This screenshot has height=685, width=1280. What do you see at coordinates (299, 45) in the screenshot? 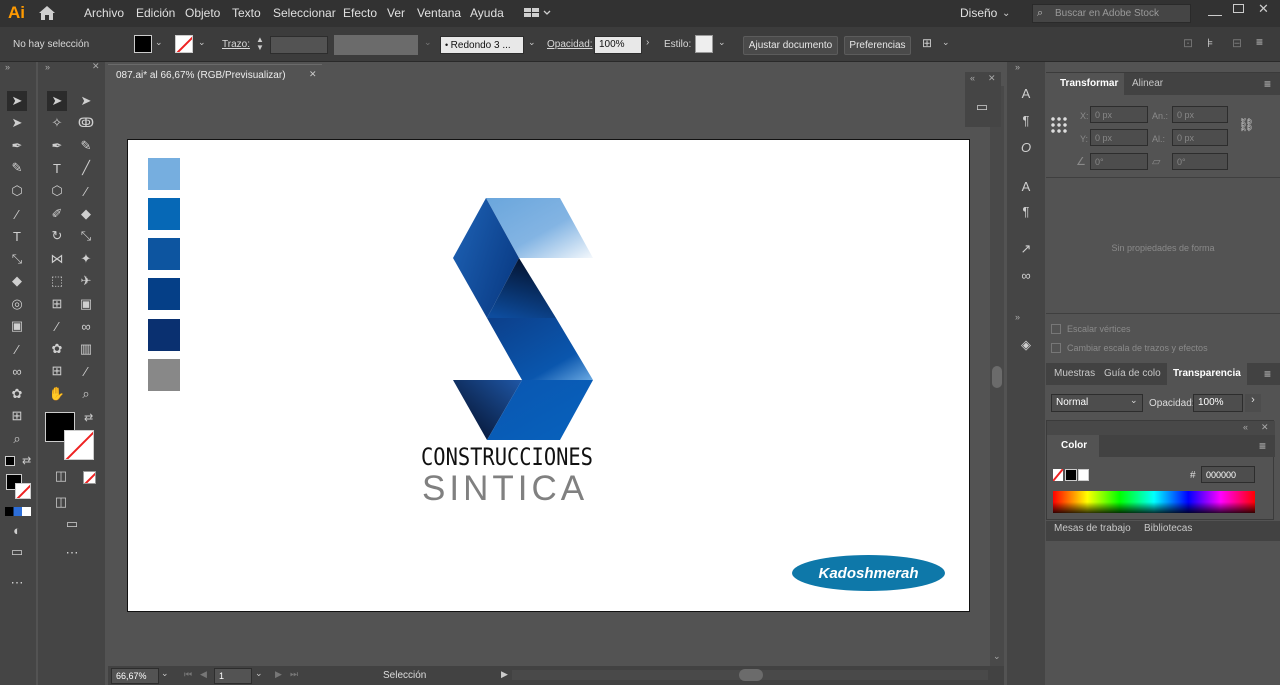
I see `stroke-weight-field` at bounding box center [299, 45].